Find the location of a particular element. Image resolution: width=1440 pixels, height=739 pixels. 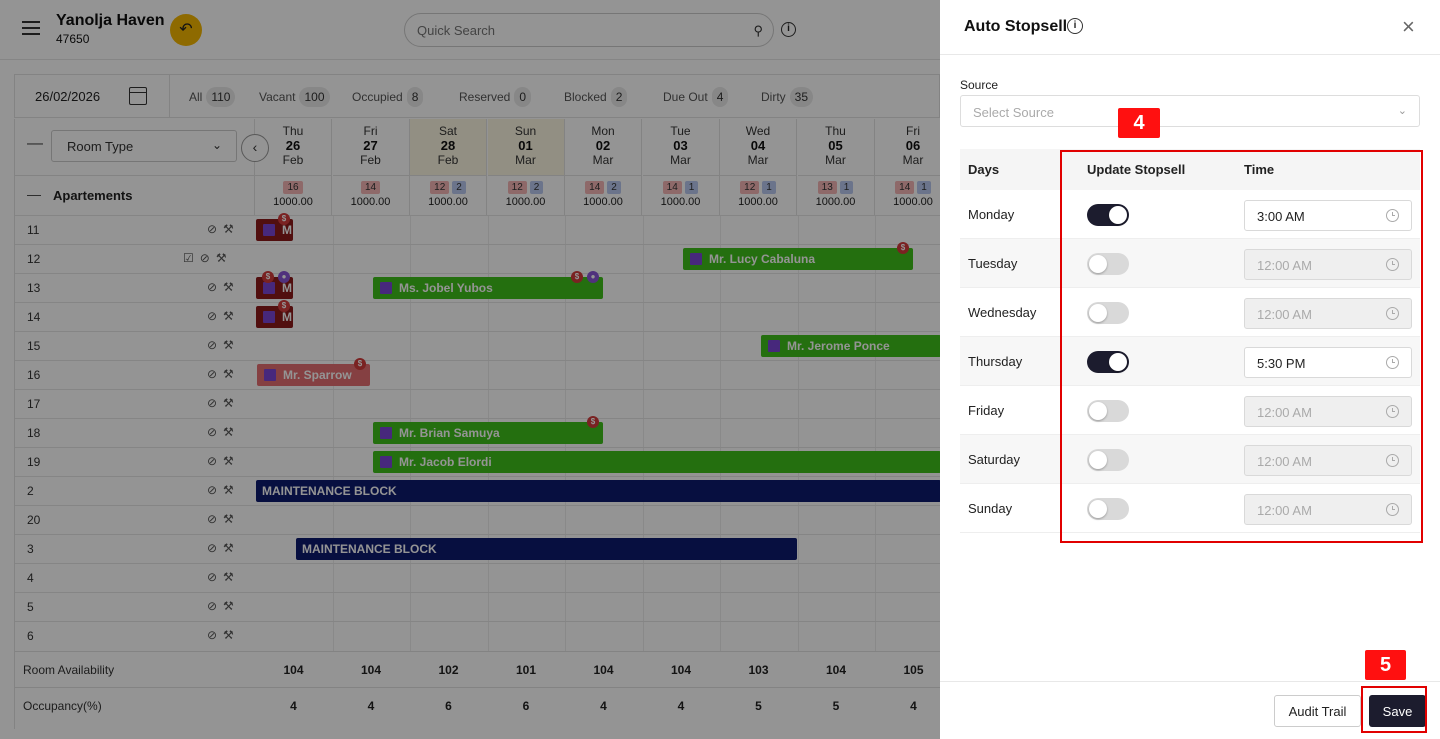

day-name: Monday is located at coordinates (991, 214).